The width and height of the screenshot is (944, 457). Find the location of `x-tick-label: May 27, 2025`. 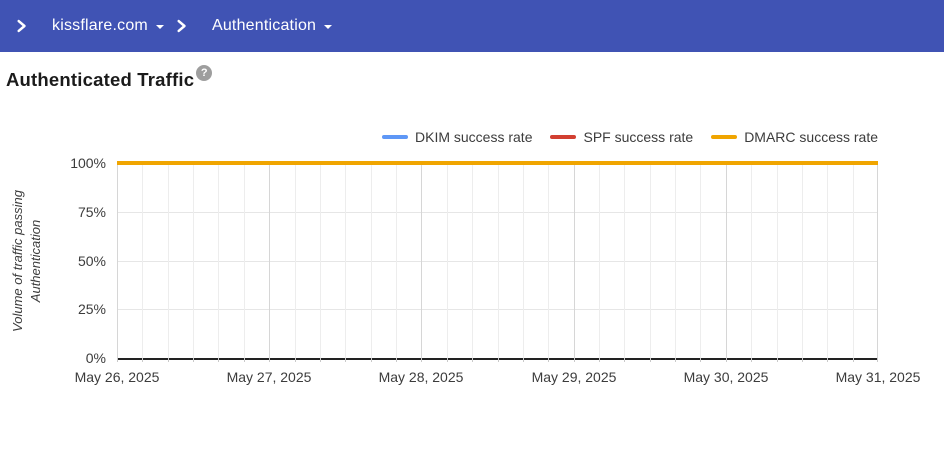

x-tick-label: May 27, 2025 is located at coordinates (269, 377).